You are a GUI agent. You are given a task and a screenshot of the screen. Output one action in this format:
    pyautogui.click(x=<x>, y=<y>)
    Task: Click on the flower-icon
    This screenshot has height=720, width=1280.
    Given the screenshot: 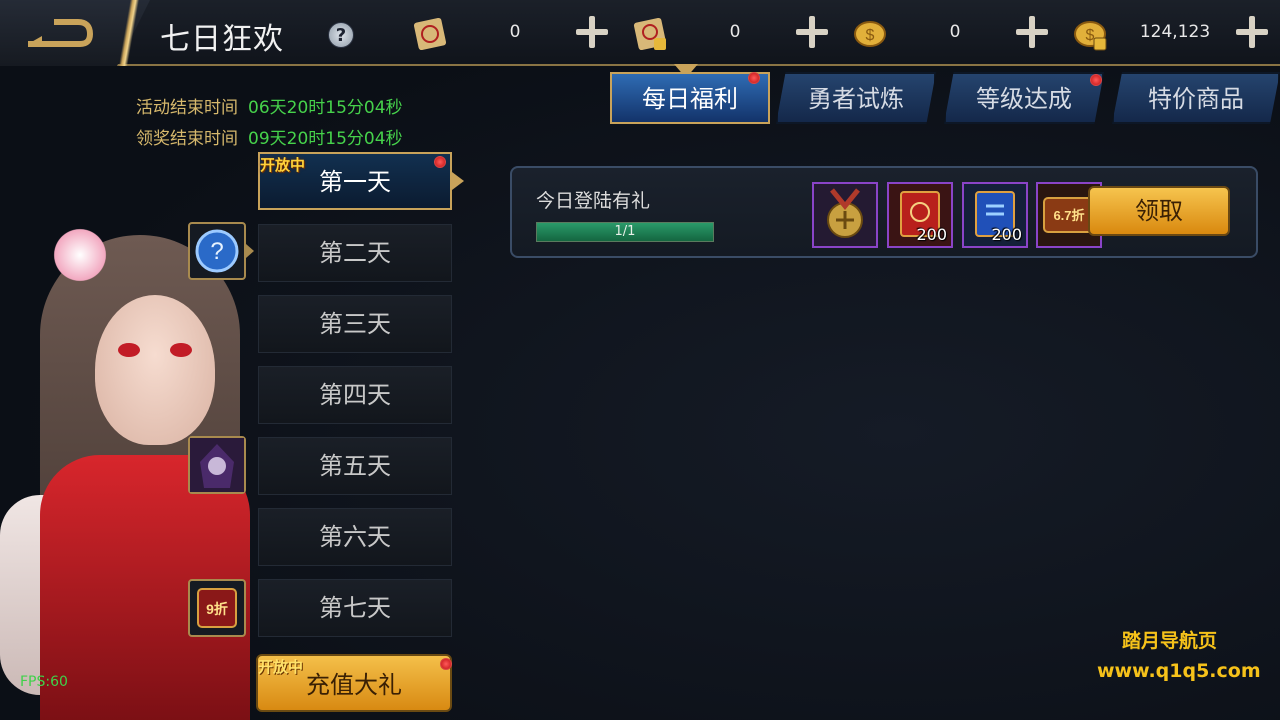 What is the action you would take?
    pyautogui.click(x=80, y=255)
    